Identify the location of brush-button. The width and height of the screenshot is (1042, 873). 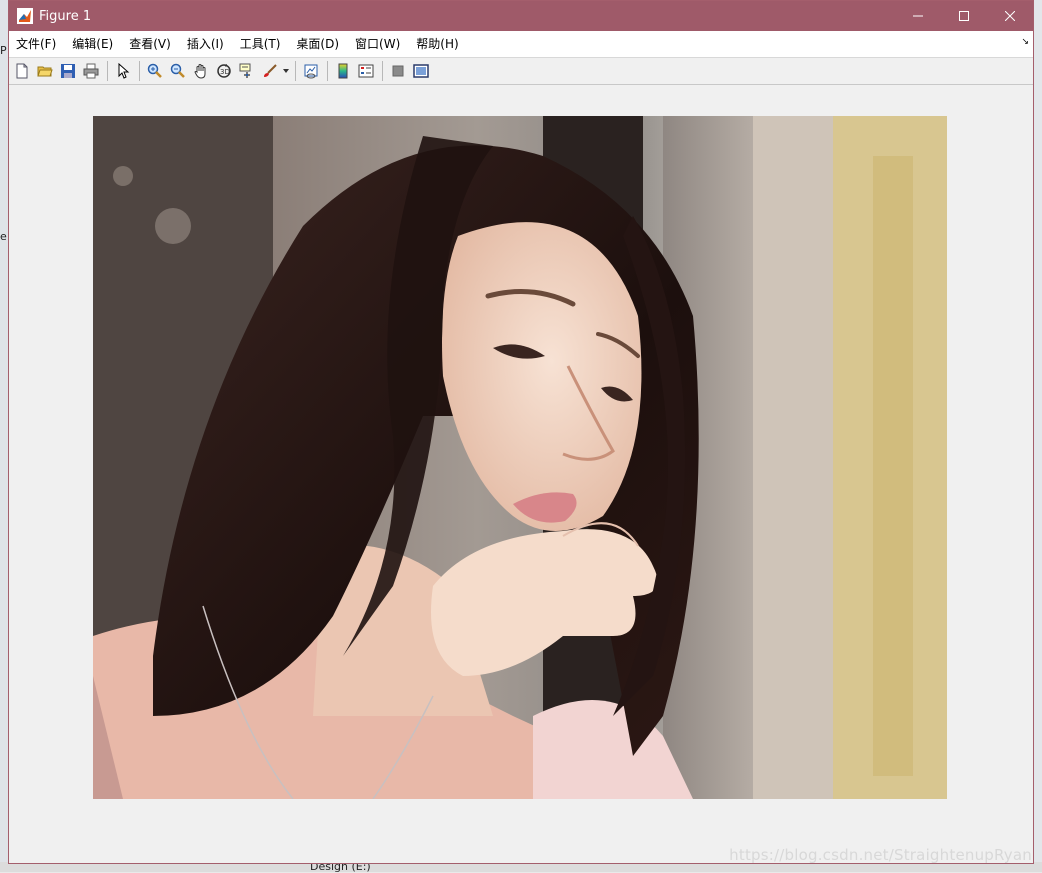
(270, 71).